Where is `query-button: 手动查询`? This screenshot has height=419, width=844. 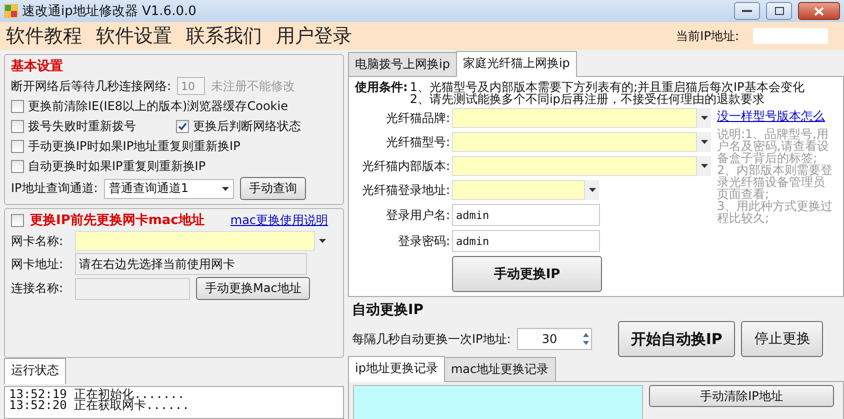 query-button: 手动查询 is located at coordinates (273, 188).